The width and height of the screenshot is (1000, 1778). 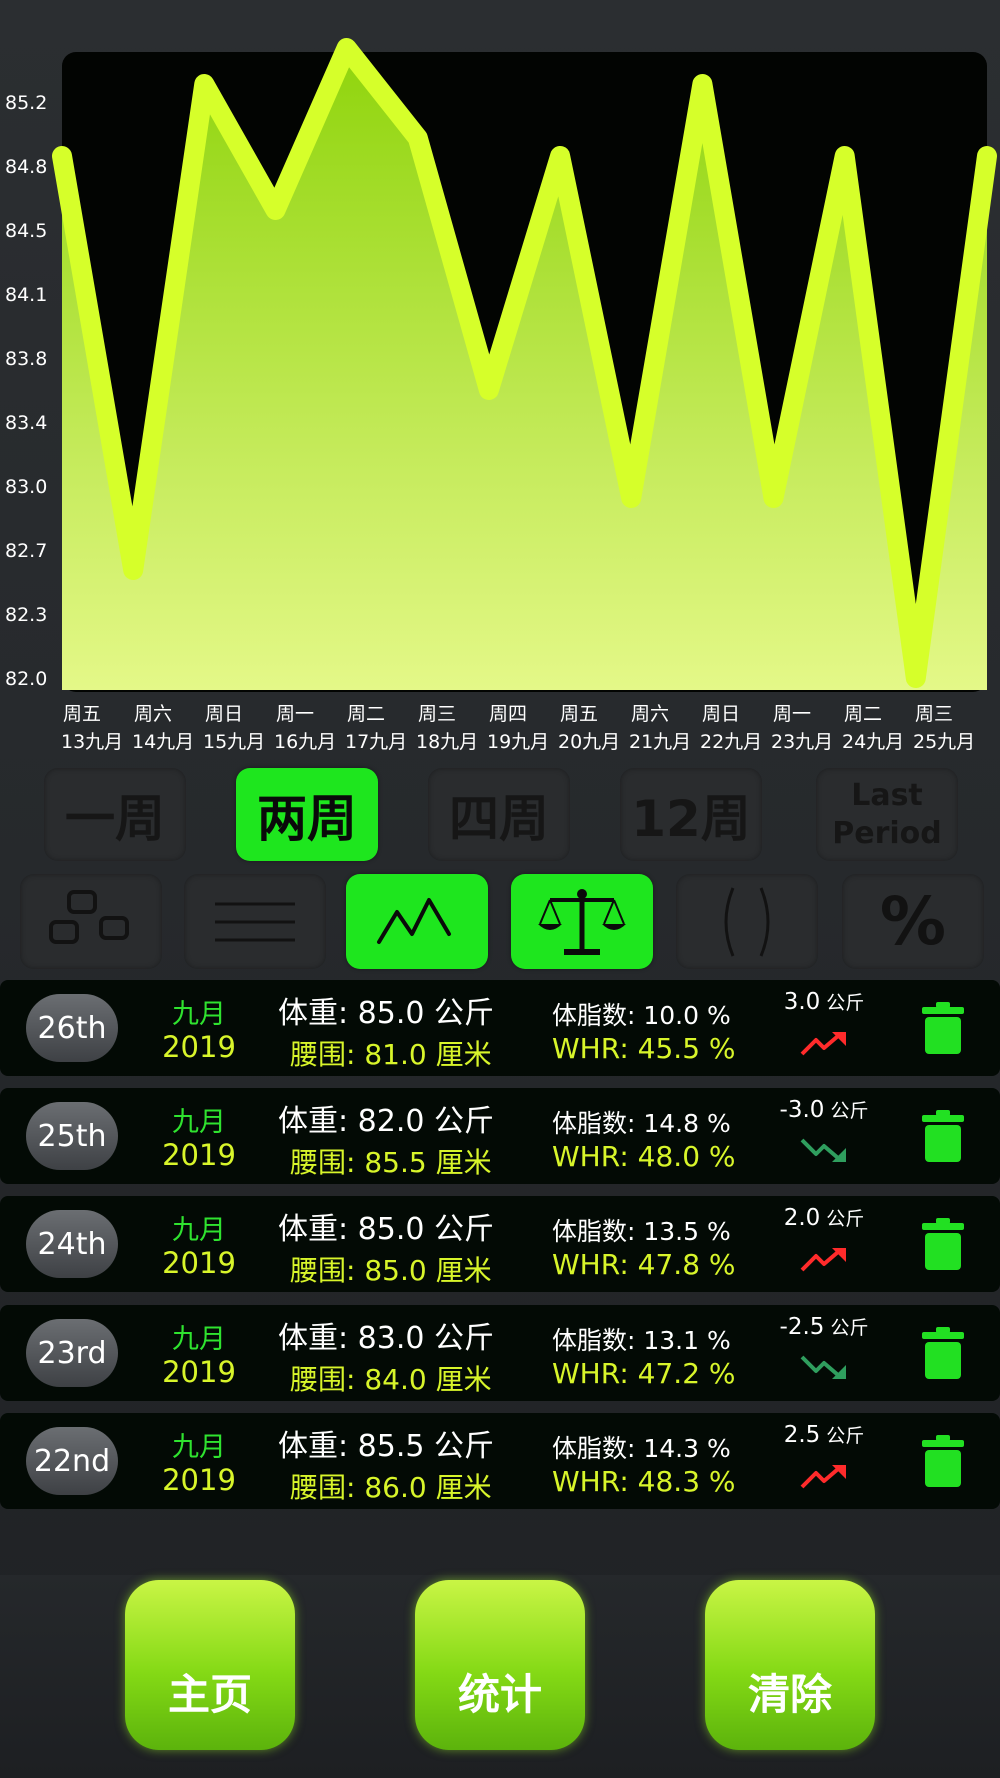 I want to click on delta-value: 2.0, so click(x=802, y=1218).